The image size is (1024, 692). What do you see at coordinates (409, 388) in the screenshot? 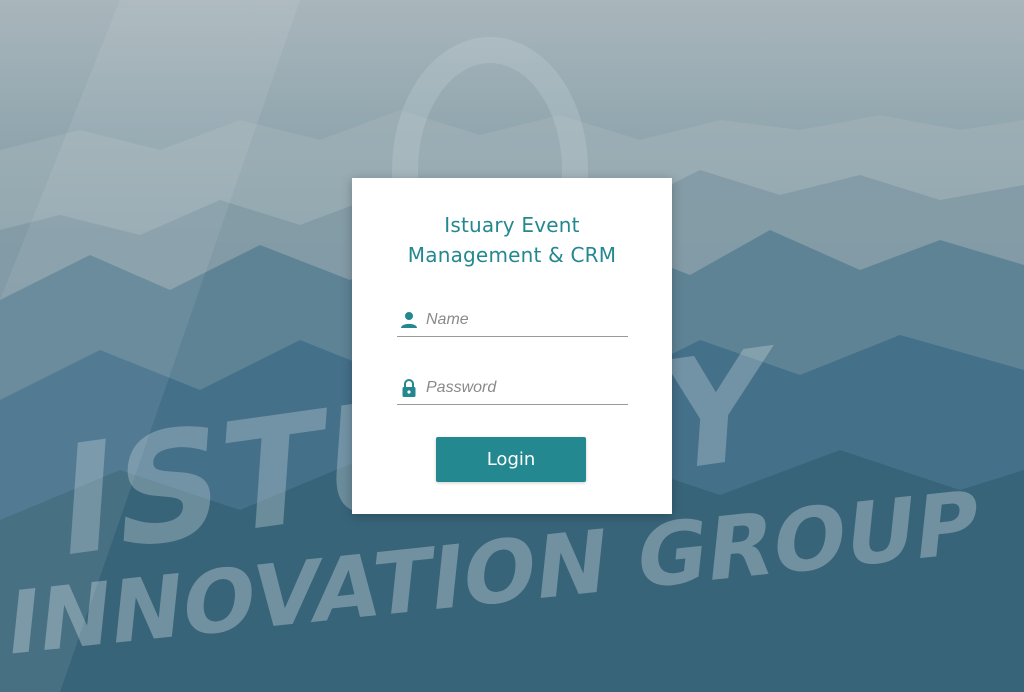
I see `lock-icon` at bounding box center [409, 388].